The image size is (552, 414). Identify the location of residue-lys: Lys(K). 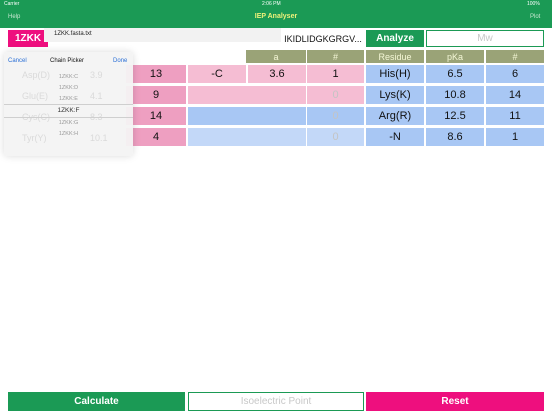
(395, 95).